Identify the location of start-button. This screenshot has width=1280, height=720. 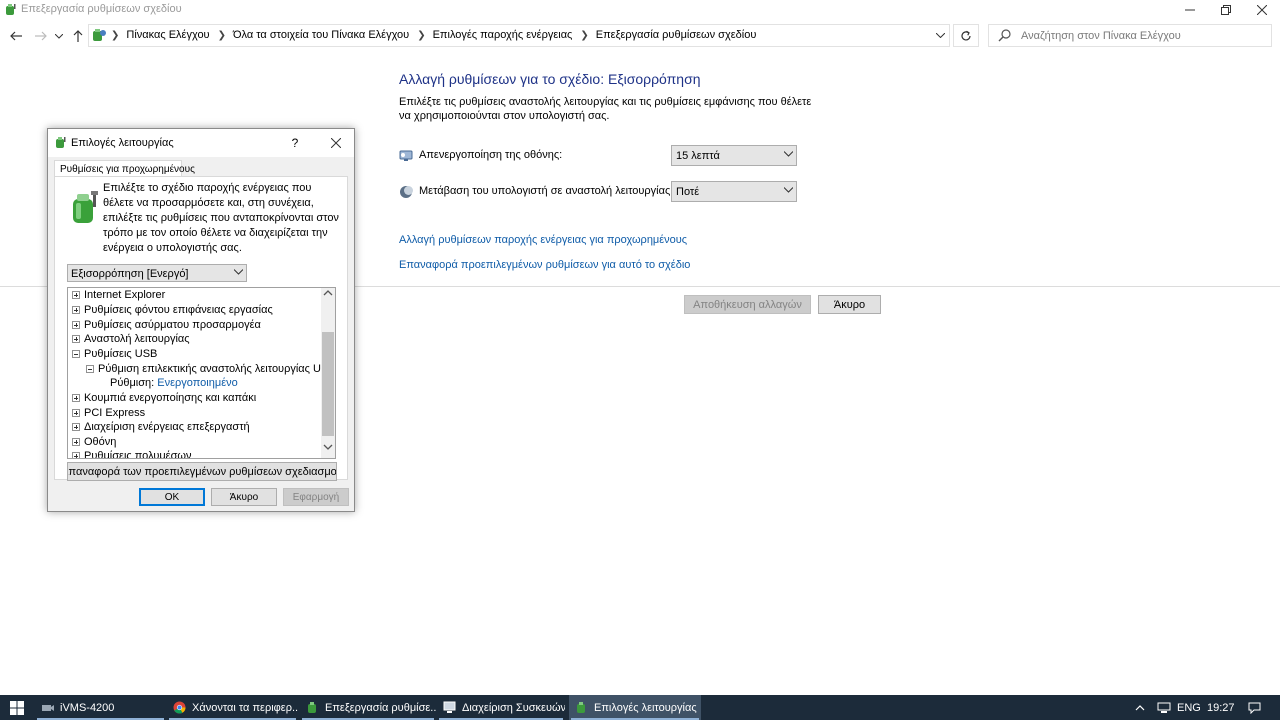
(17, 708).